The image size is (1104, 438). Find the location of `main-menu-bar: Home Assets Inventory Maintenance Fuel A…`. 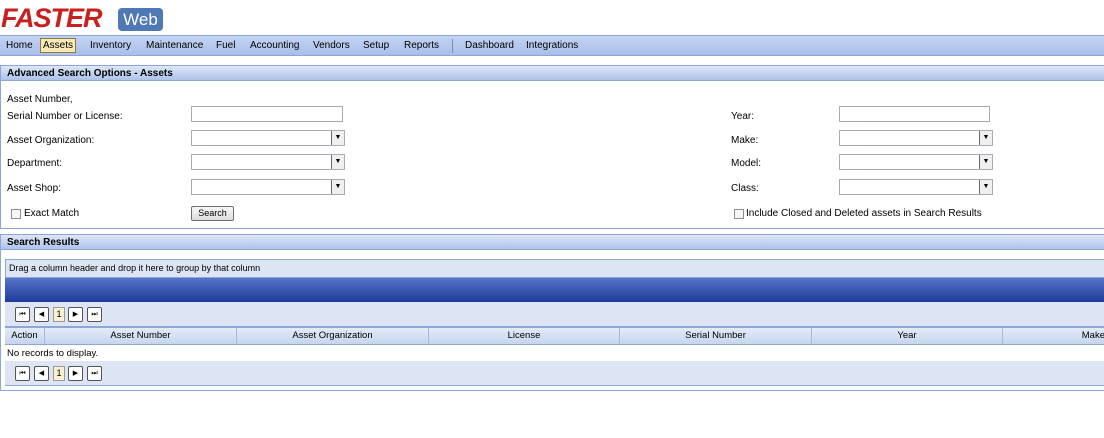

main-menu-bar: Home Assets Inventory Maintenance Fuel A… is located at coordinates (552, 45).